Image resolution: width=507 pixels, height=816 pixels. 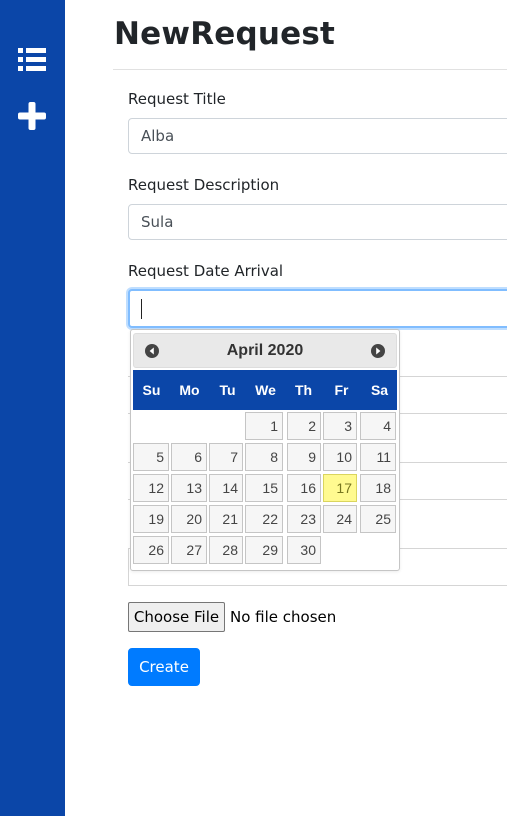 I want to click on create-button: Create, so click(x=164, y=667).